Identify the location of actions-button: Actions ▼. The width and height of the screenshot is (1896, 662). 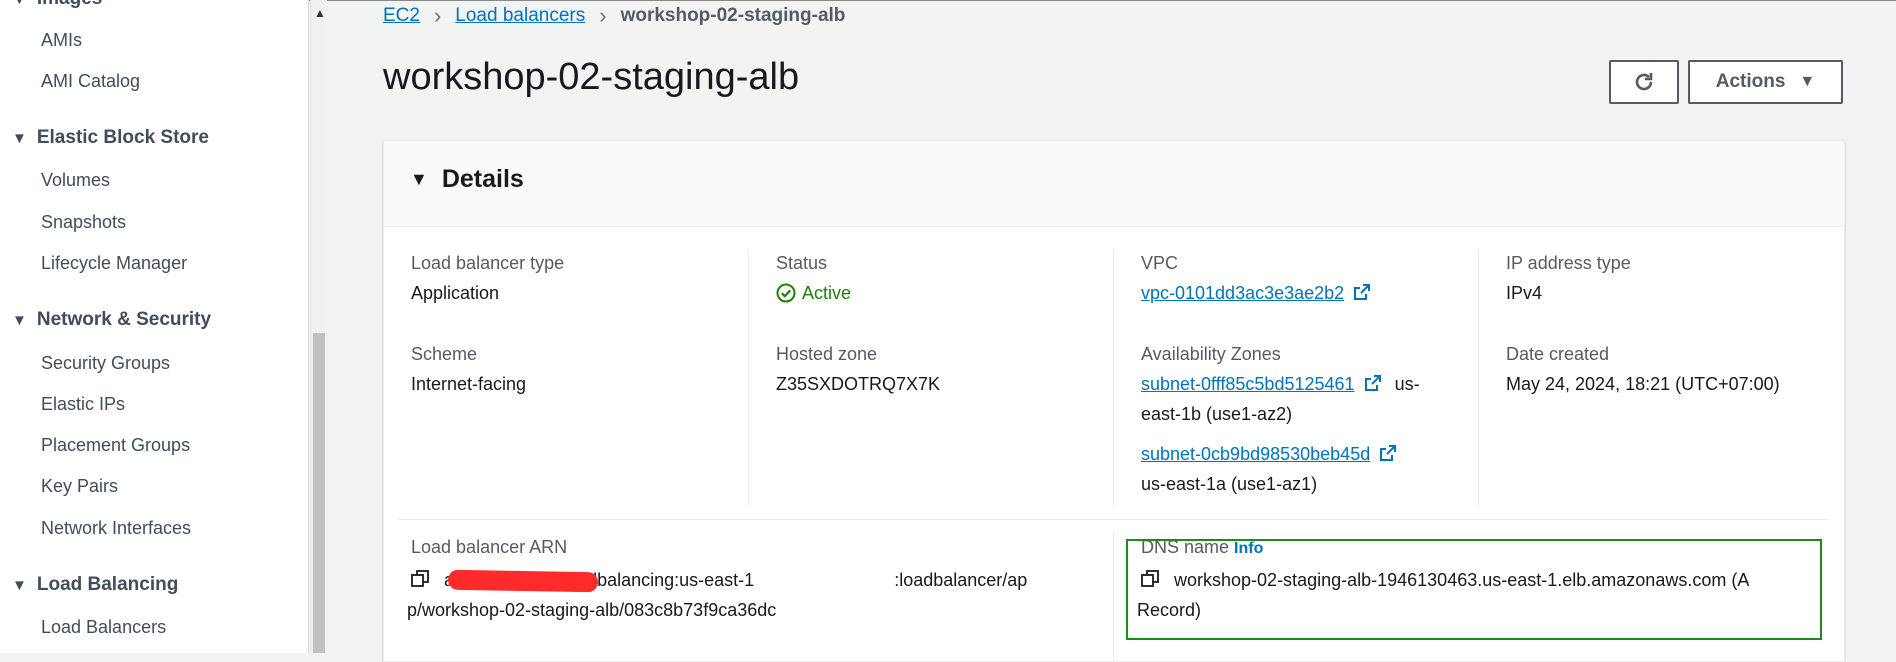
(1765, 82).